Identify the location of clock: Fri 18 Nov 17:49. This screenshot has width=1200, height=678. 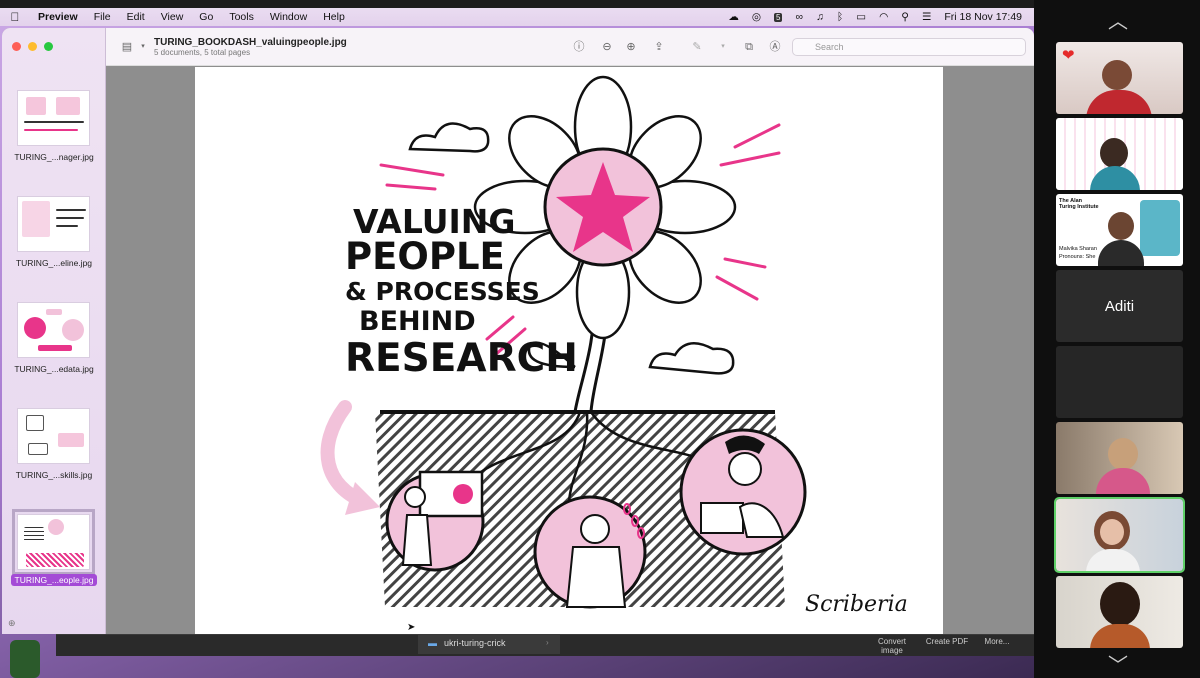
(983, 17).